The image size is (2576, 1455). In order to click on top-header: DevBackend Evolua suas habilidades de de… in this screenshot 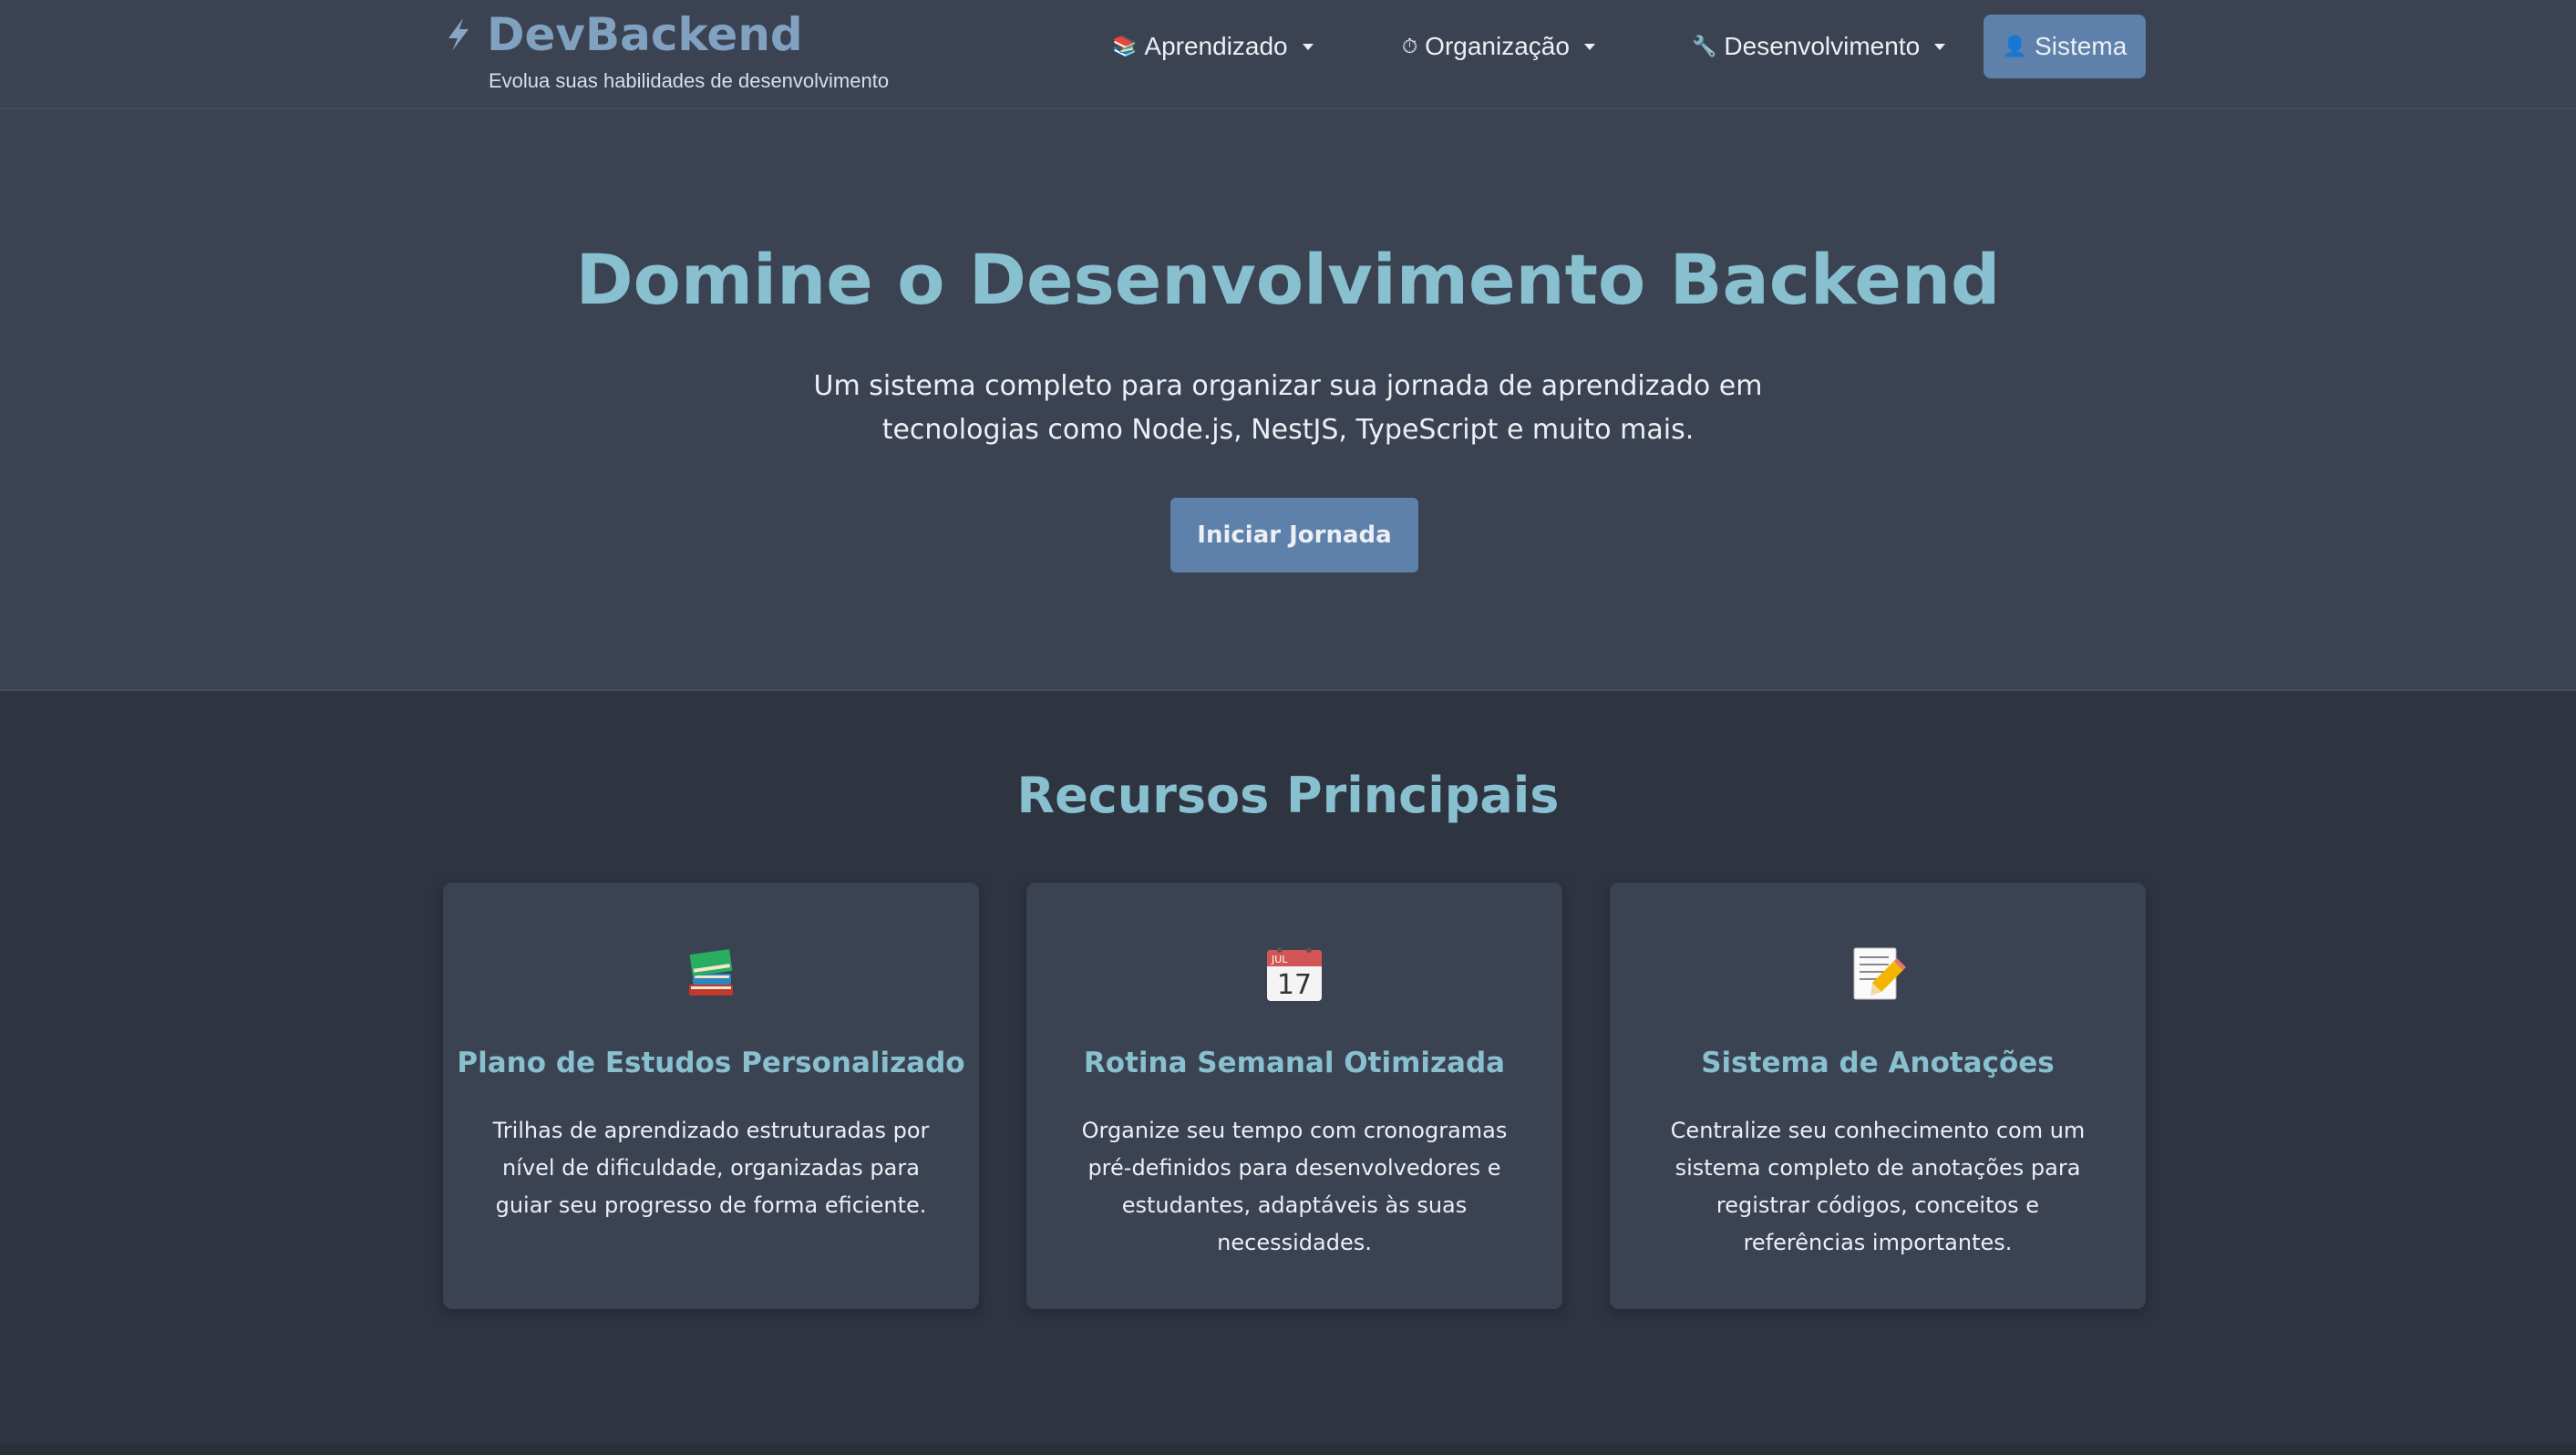, I will do `click(1288, 55)`.